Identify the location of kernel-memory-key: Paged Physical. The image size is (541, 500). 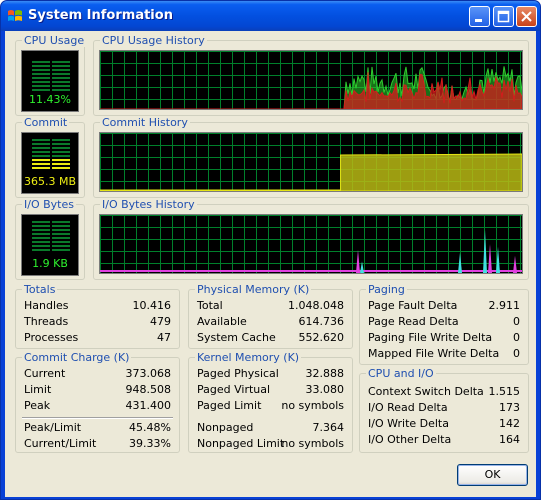
(238, 373).